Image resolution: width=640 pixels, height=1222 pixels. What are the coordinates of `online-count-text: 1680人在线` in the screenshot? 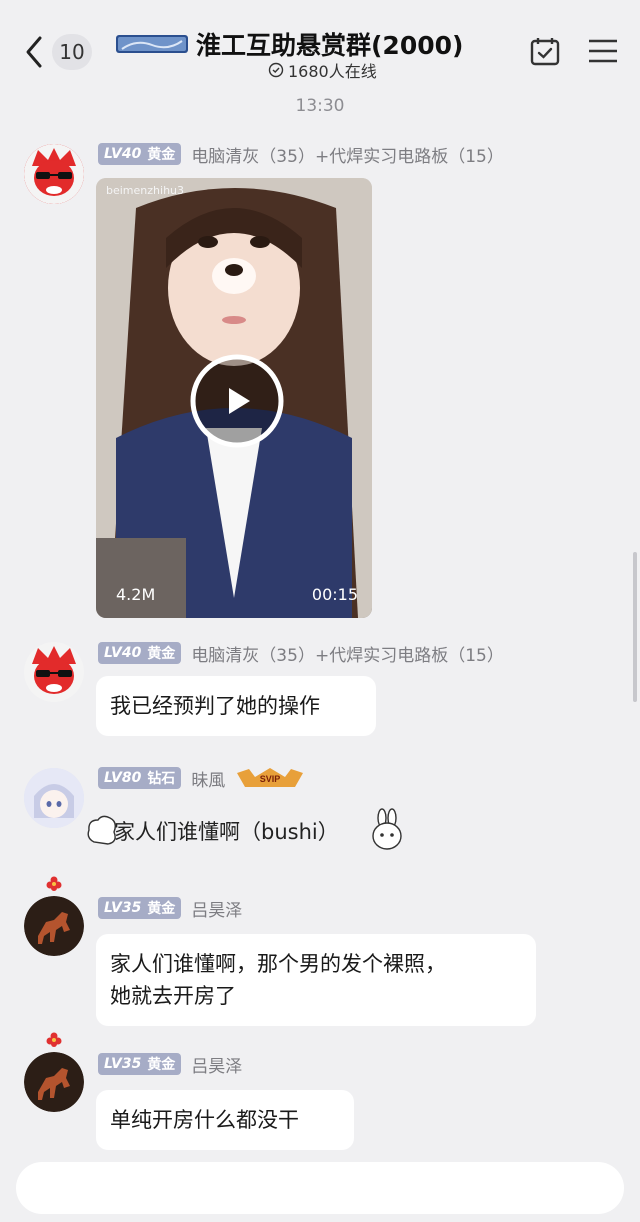 It's located at (332, 71).